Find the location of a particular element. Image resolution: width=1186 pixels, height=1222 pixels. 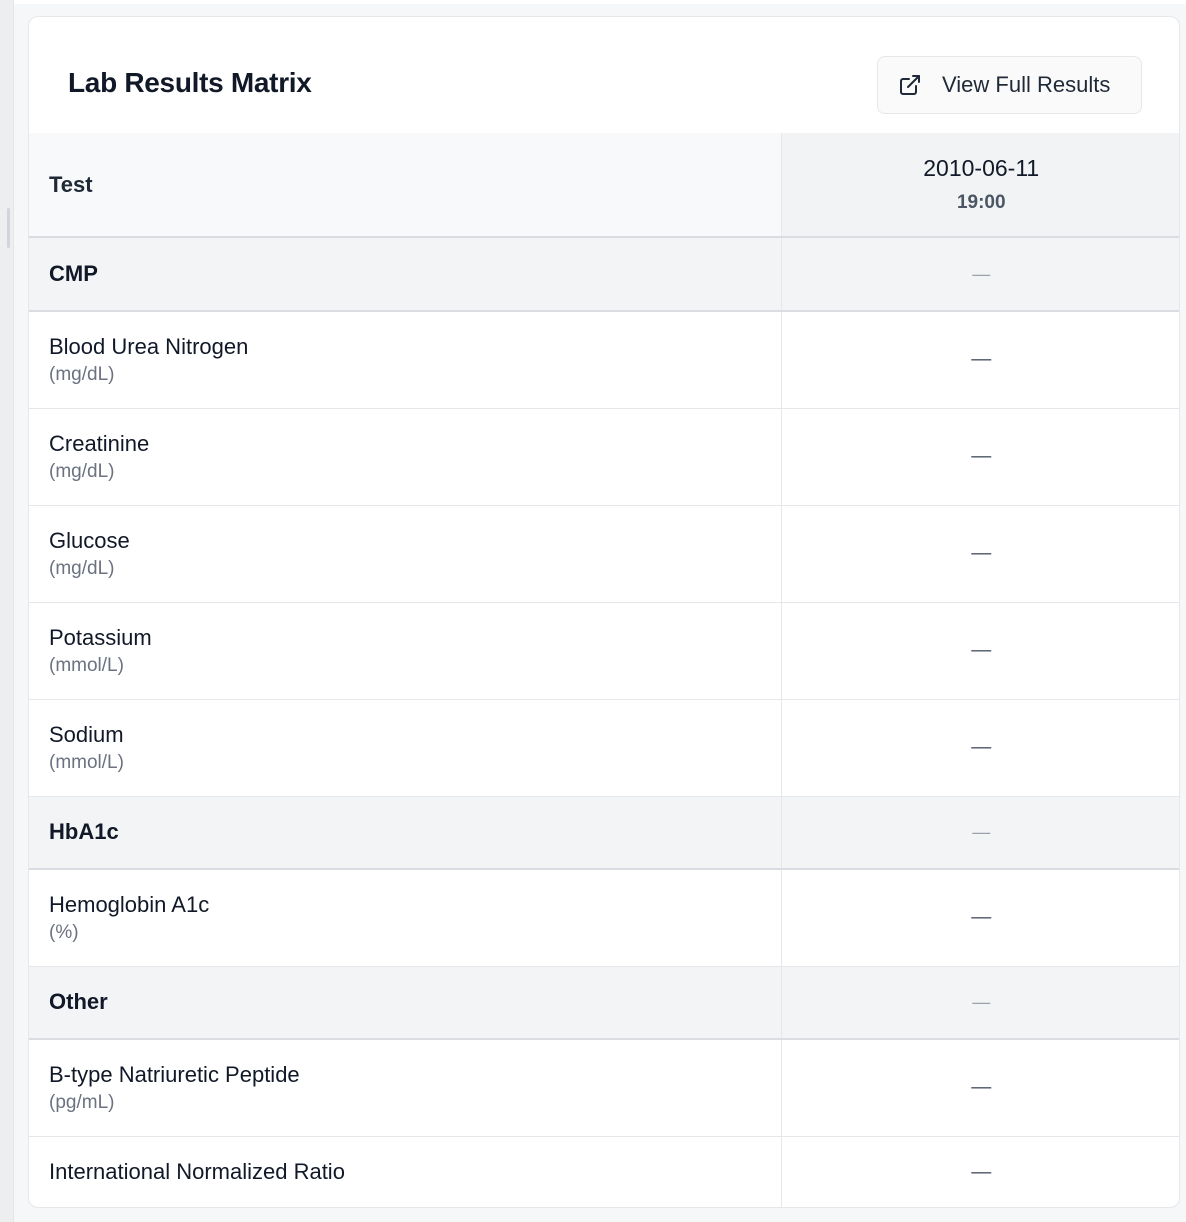

table-row: B-type Natriuretic Peptide (pg/mL) — is located at coordinates (604, 1088).